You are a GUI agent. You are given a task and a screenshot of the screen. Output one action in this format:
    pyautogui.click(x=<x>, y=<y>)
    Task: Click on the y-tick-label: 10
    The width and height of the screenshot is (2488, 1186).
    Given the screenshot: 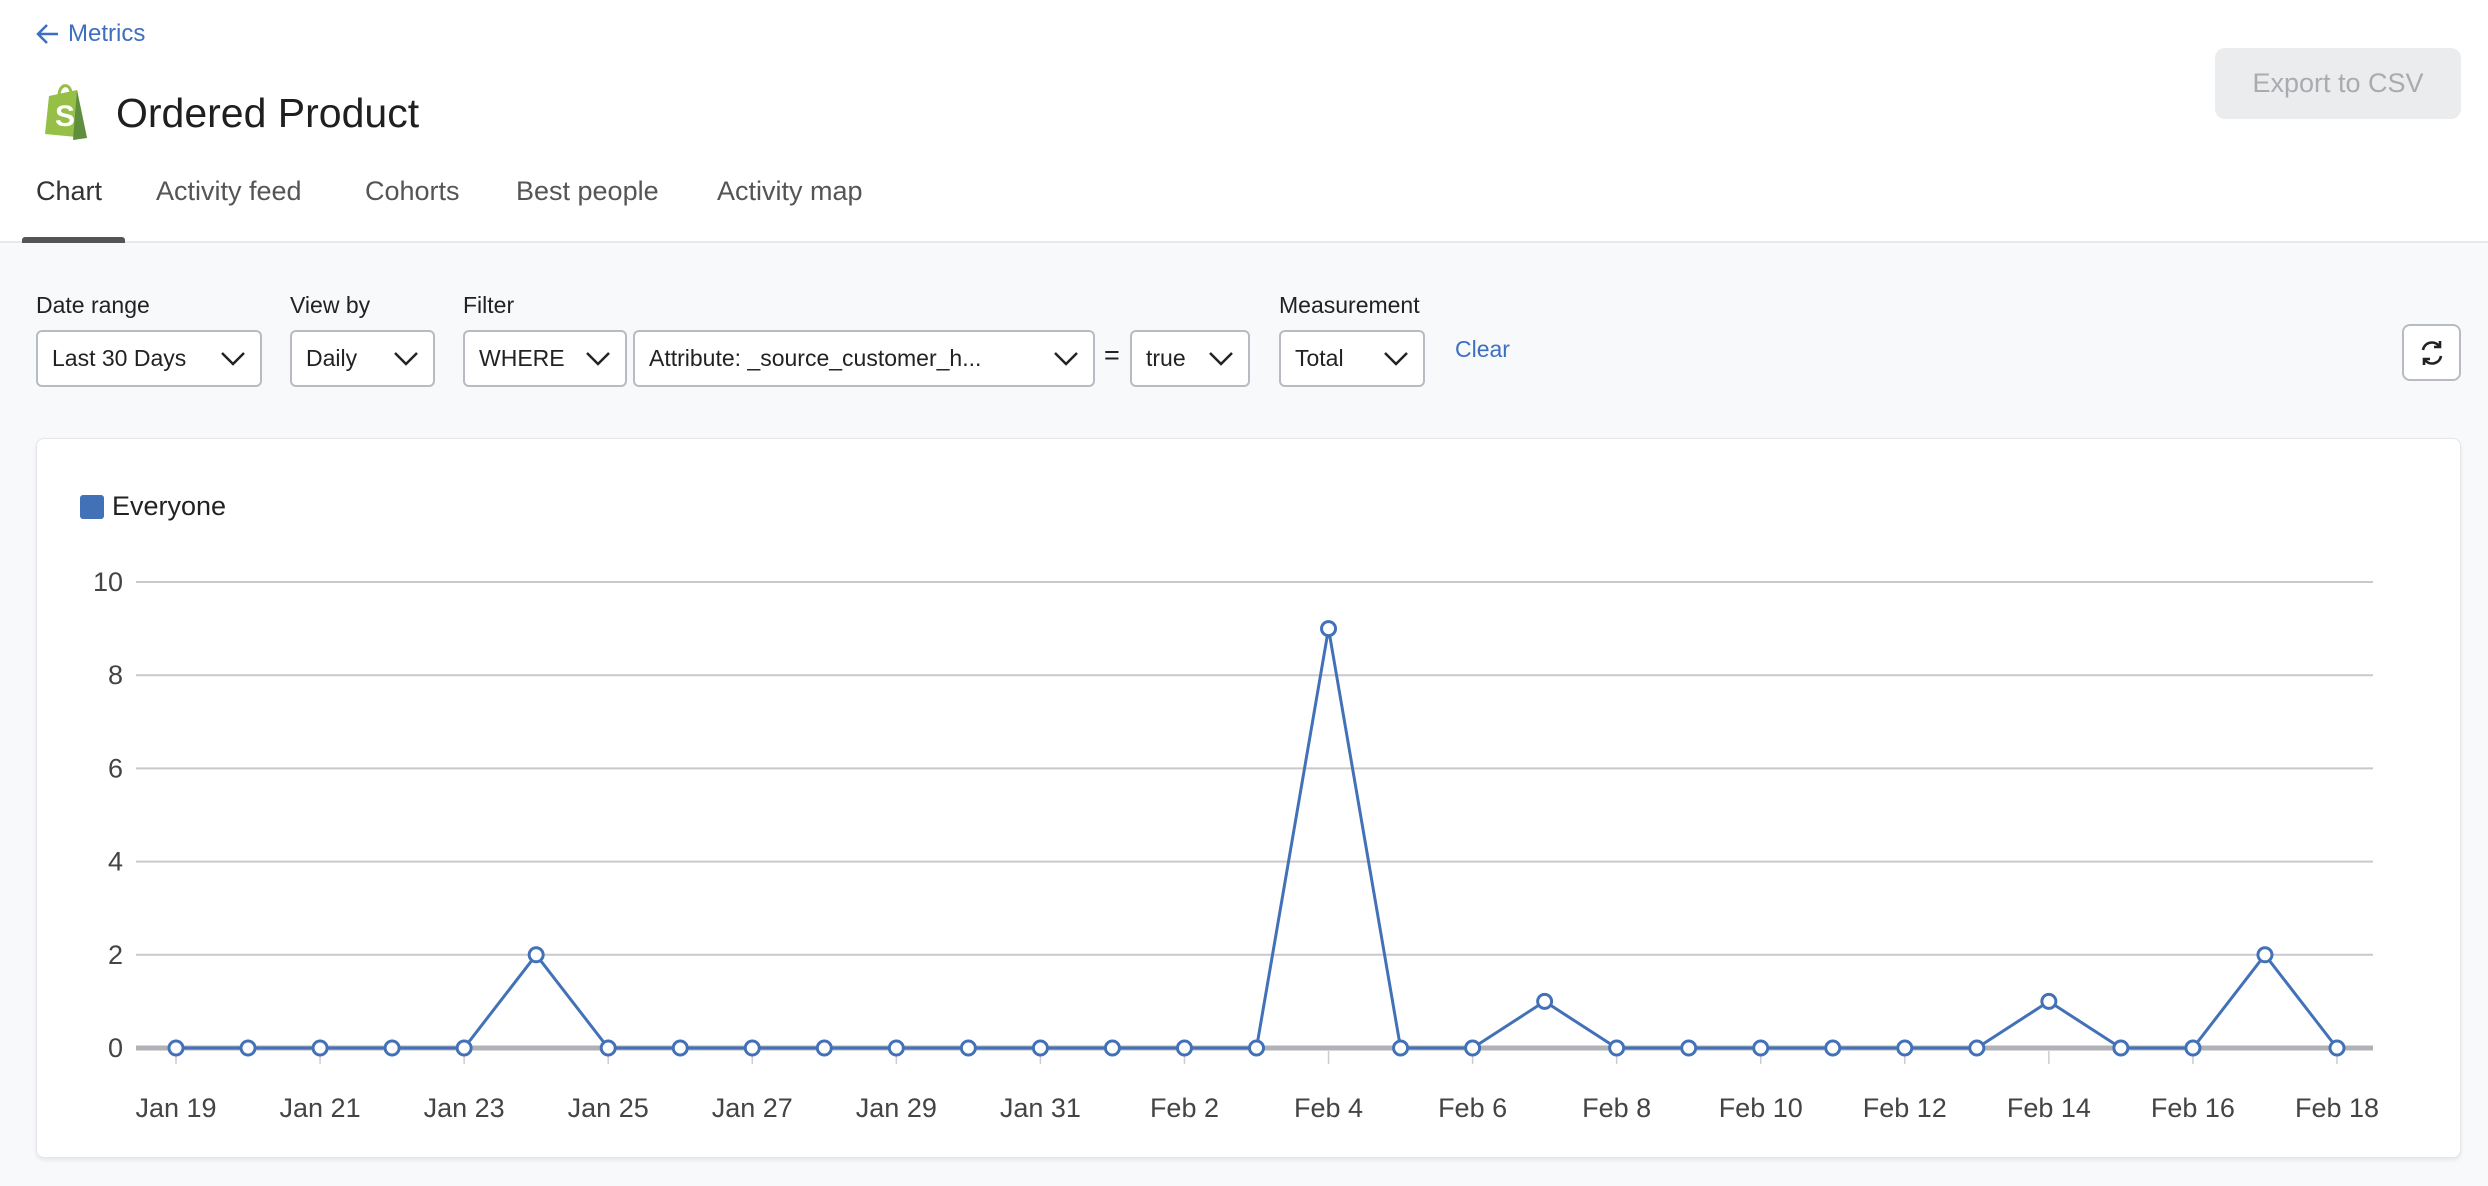 What is the action you would take?
    pyautogui.click(x=108, y=582)
    